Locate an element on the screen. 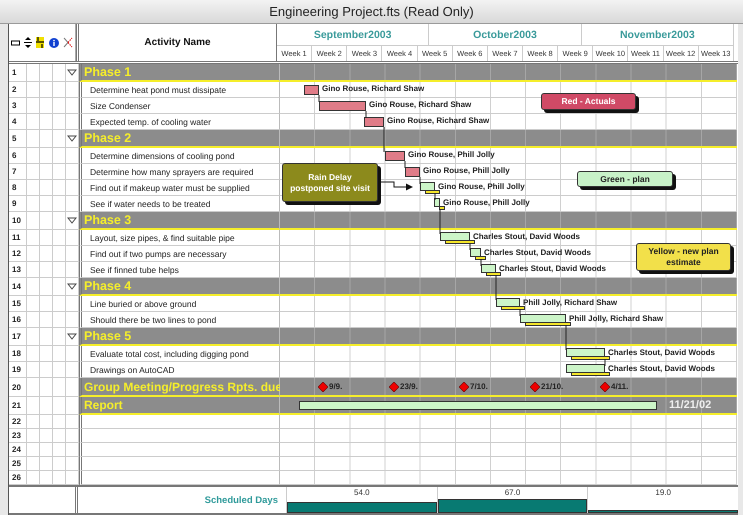 Image resolution: width=743 pixels, height=515 pixels. footer-label: Scheduled Days is located at coordinates (241, 501).